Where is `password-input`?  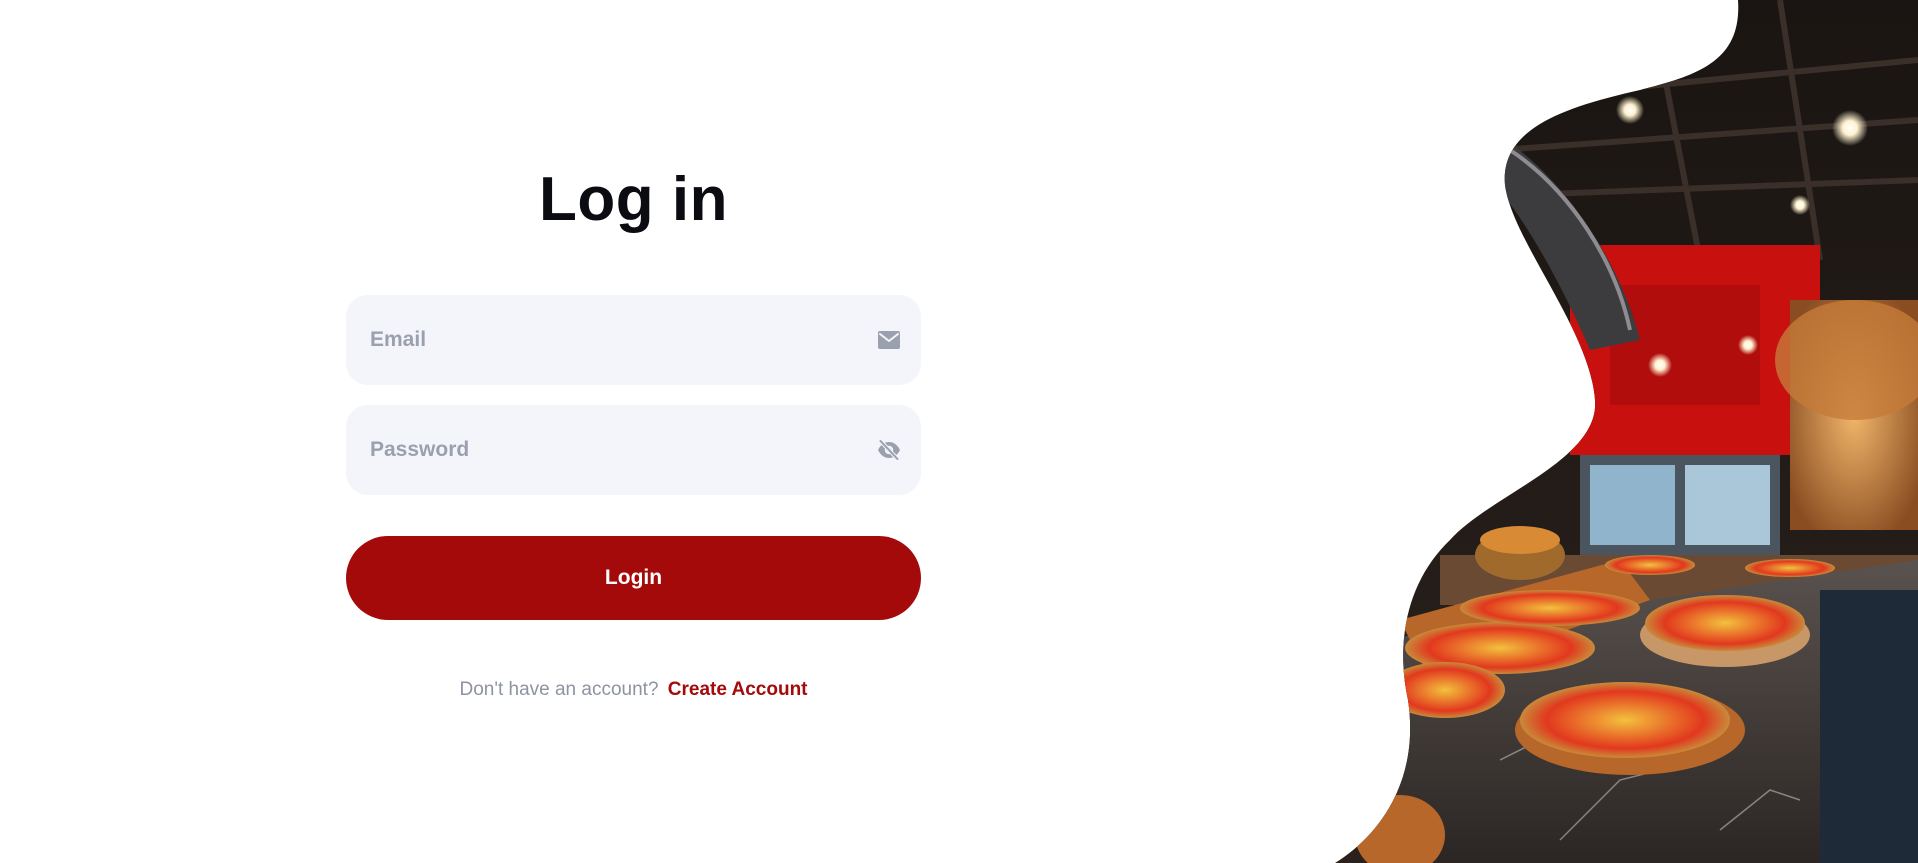 password-input is located at coordinates (633, 450).